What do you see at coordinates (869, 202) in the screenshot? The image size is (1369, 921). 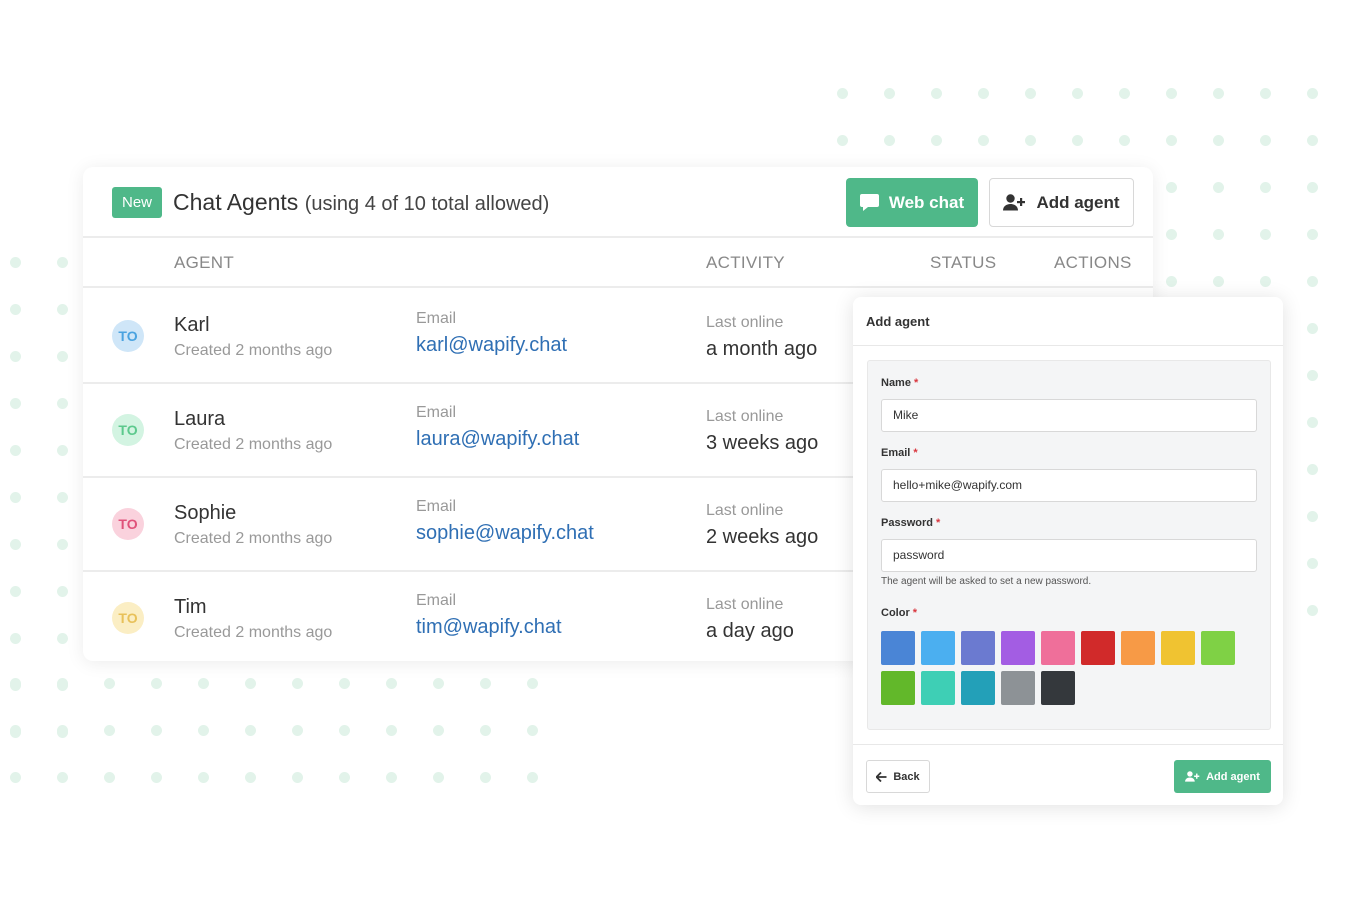 I see `chat-bubble-icon` at bounding box center [869, 202].